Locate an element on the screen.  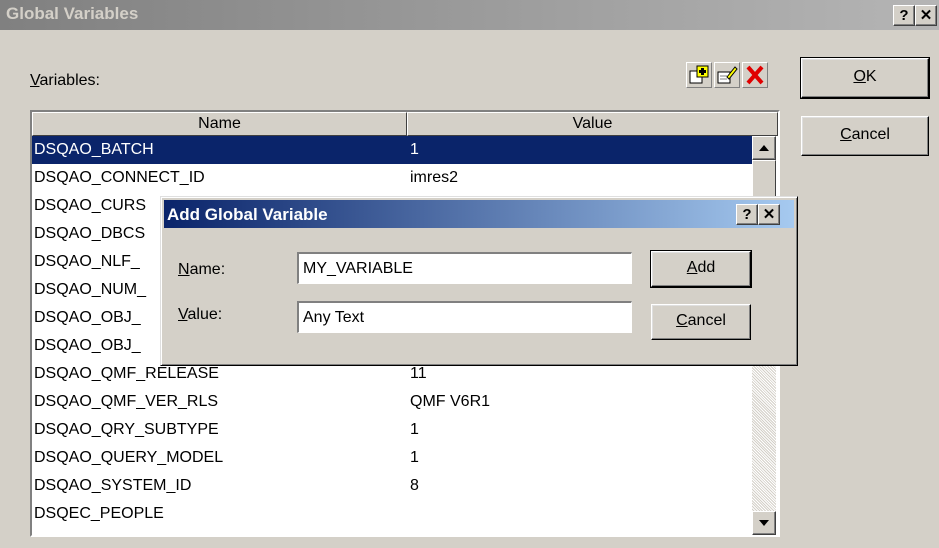
dialog-title: Add Global Variable is located at coordinates (247, 214).